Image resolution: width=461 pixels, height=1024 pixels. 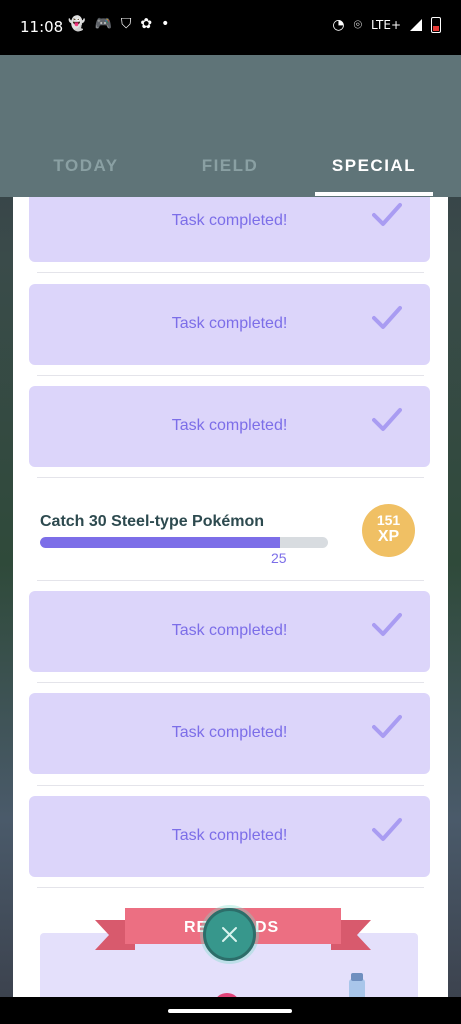 I want to click on task-progress-bar, so click(x=184, y=542).